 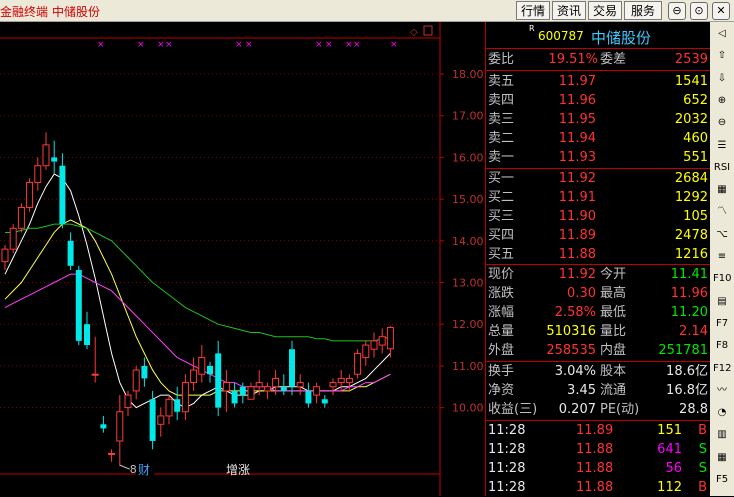 I want to click on window-mode-icon, so click(x=428, y=30).